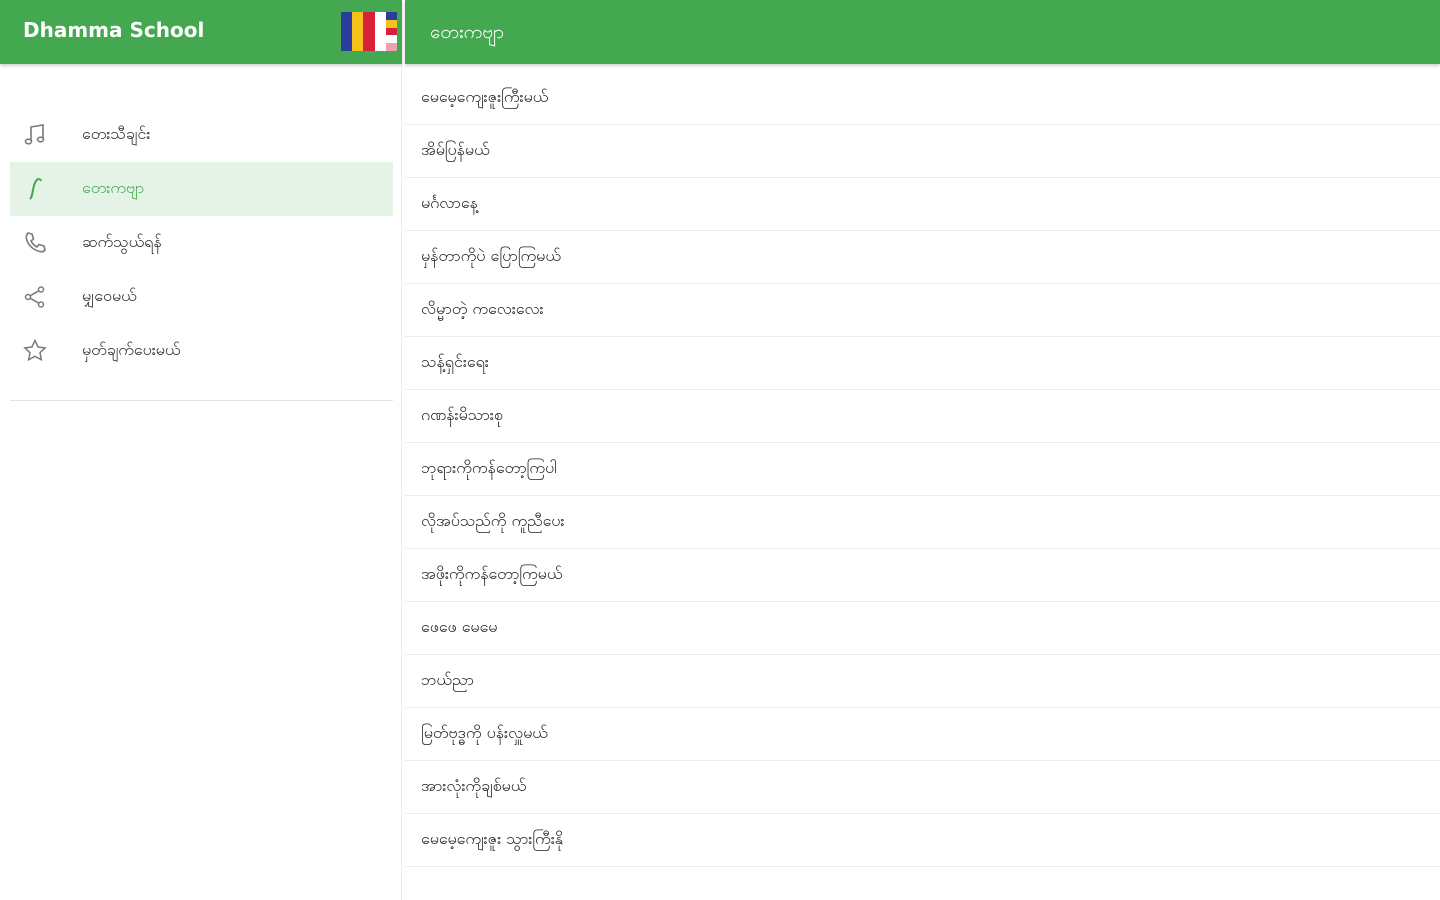 The width and height of the screenshot is (1440, 900). Describe the element at coordinates (922, 628) in the screenshot. I see `list-item: ဖေဖေ မေမေ` at that location.